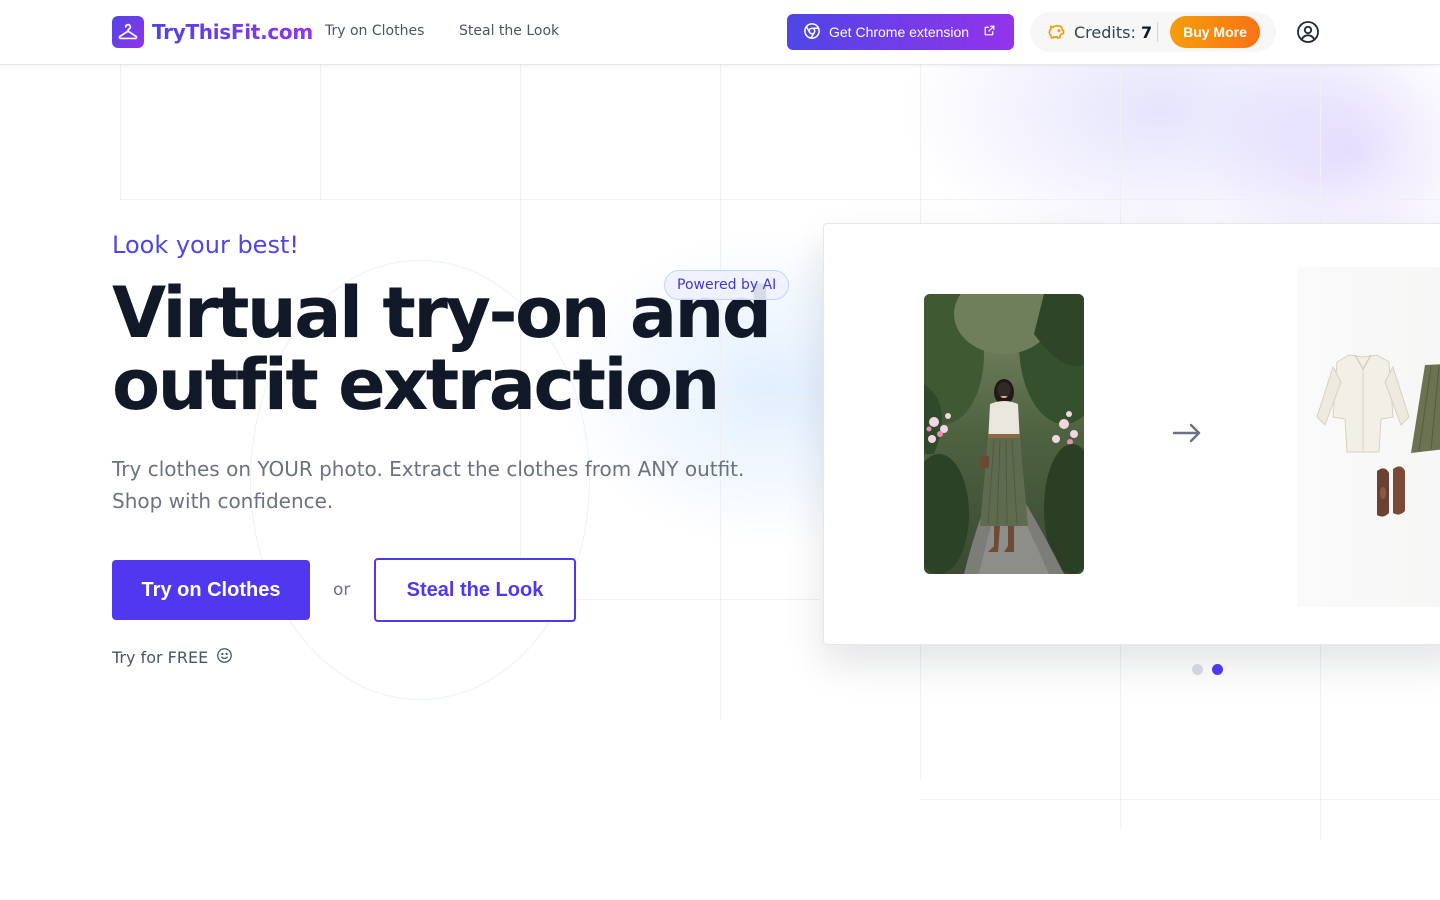  What do you see at coordinates (475, 590) in the screenshot?
I see `steal-the-look-button: Steal the Look` at bounding box center [475, 590].